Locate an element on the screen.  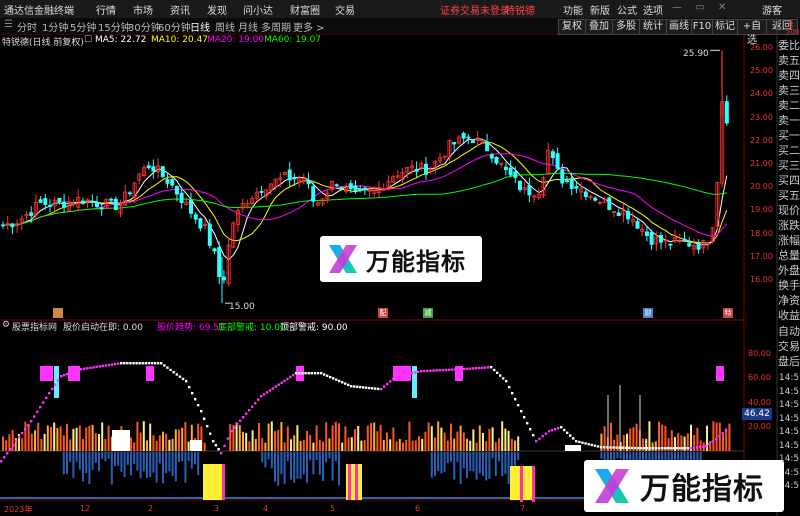
side-panel-item: 卖一 is located at coordinates (789, 121).